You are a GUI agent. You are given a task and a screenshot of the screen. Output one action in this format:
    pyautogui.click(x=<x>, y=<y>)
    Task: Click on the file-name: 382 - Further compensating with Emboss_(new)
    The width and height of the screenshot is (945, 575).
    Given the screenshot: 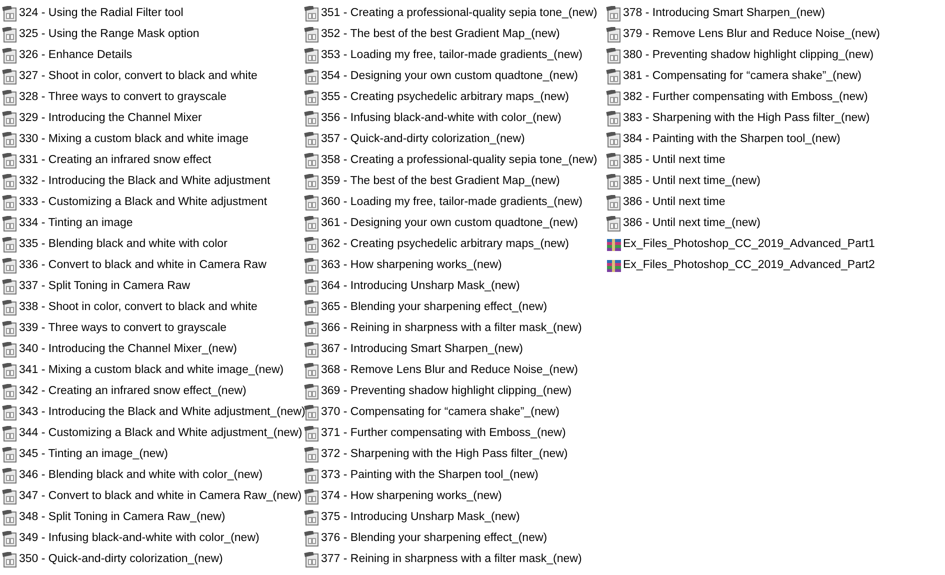 What is the action you would take?
    pyautogui.click(x=745, y=97)
    